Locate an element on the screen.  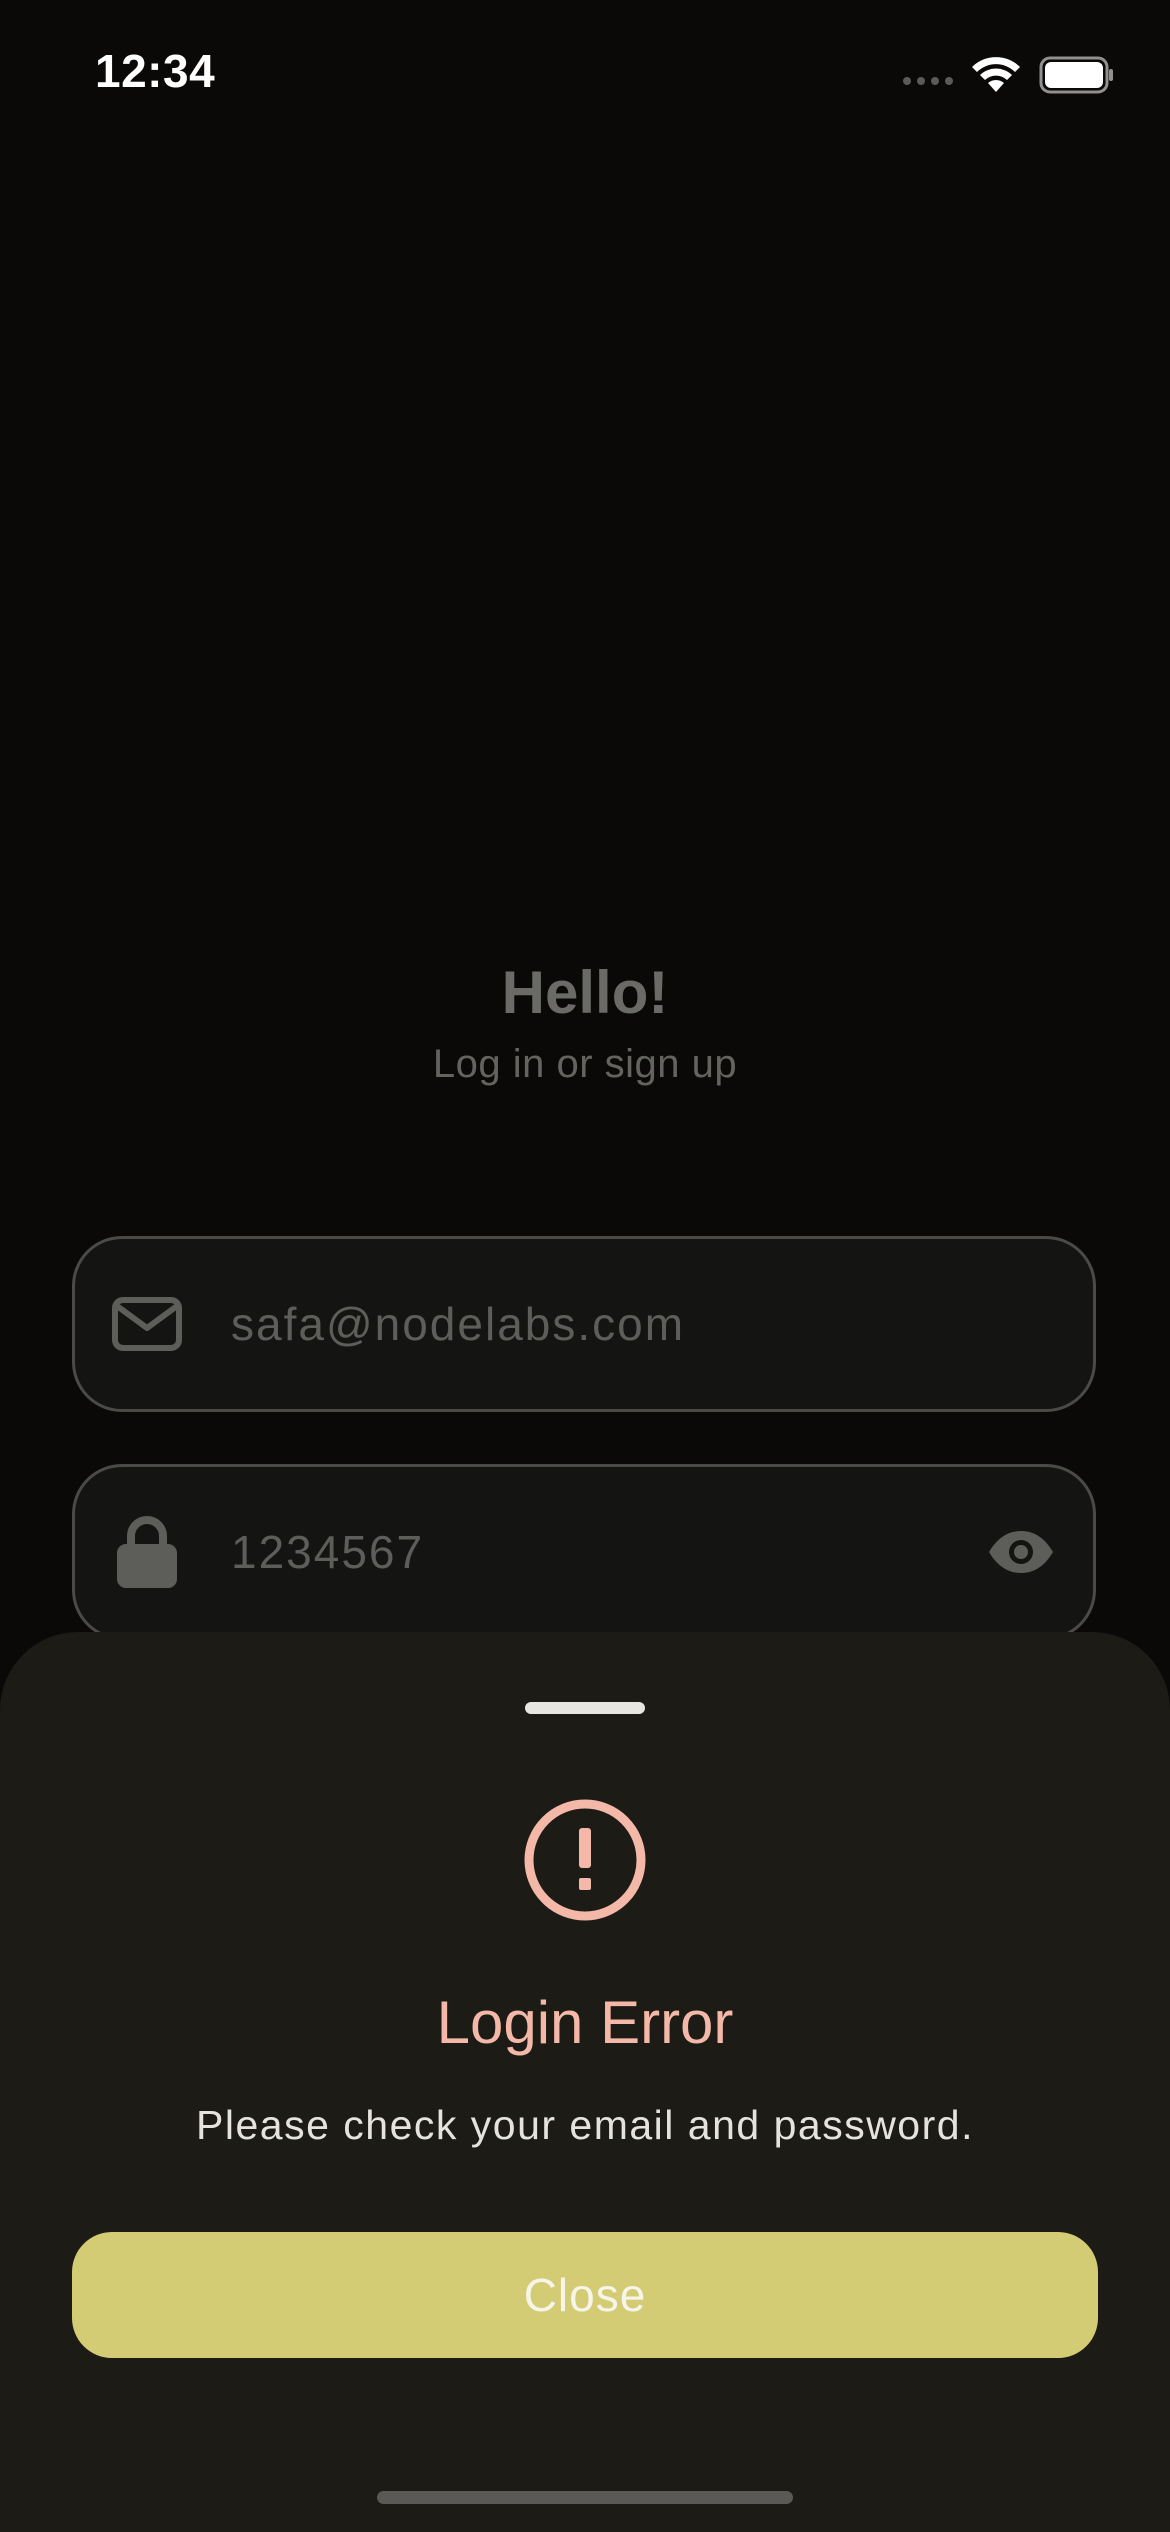
status-bar: 12:34 is located at coordinates (585, 75).